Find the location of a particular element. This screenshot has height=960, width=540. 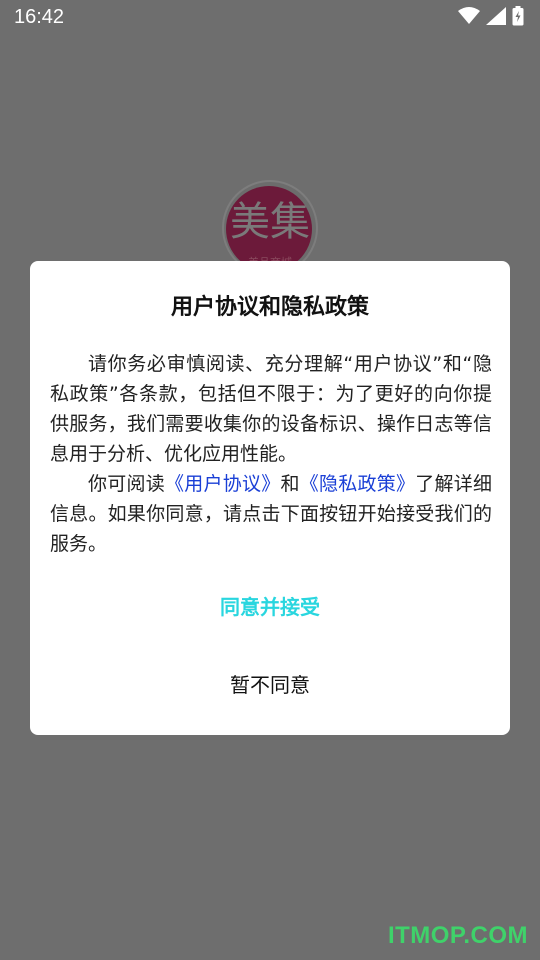

status-bar: 16:42 is located at coordinates (270, 18).